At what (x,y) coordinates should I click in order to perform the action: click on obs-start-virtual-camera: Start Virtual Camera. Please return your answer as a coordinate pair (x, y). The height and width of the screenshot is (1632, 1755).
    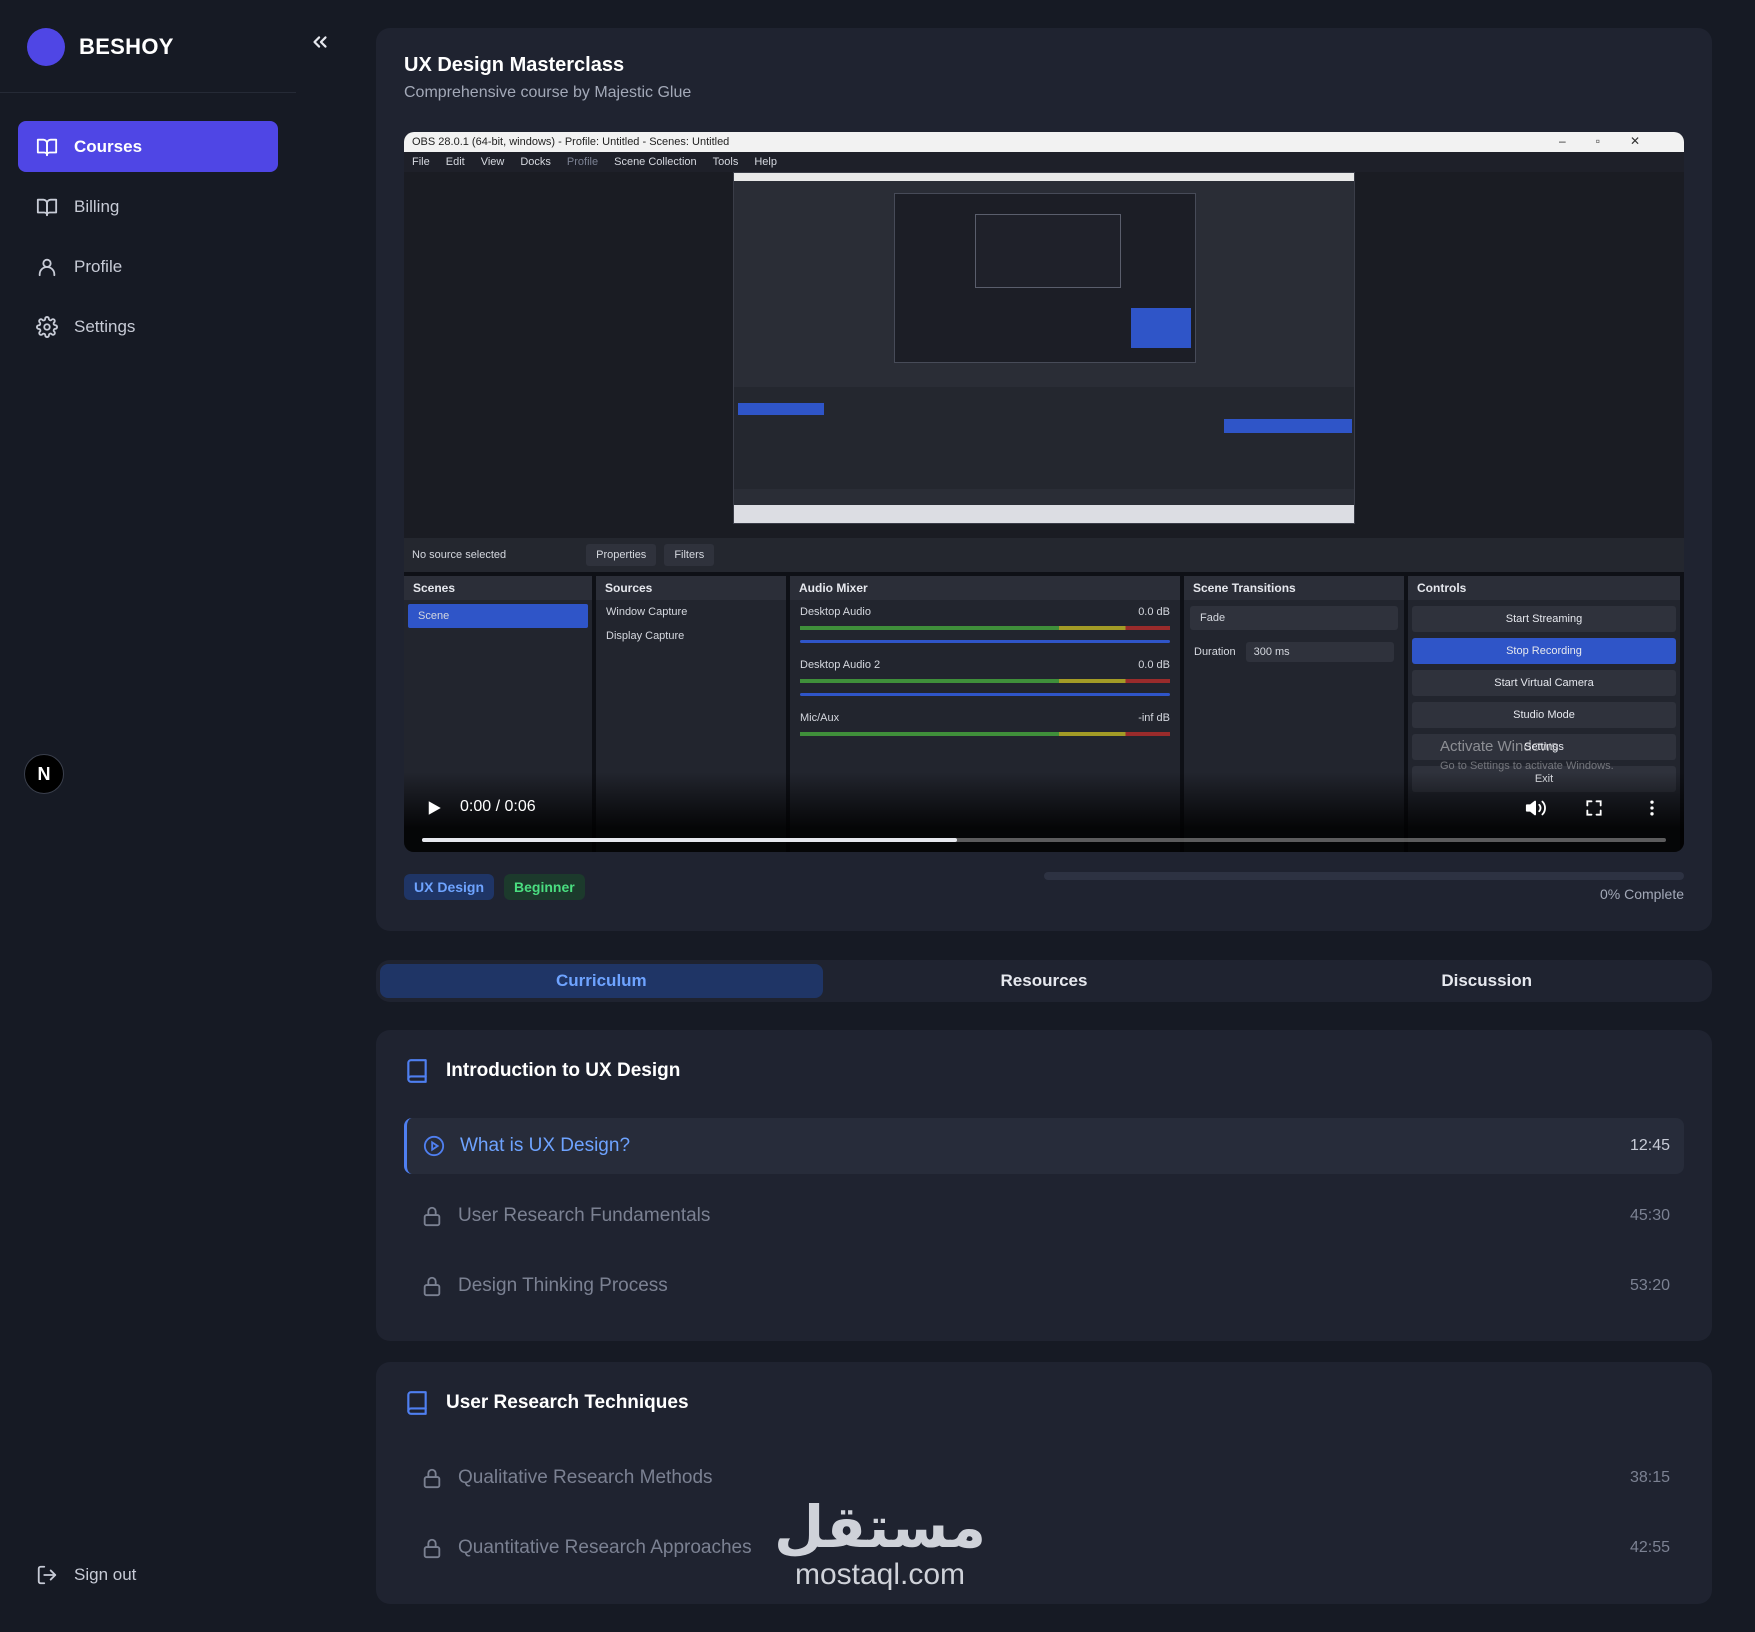
    Looking at the image, I should click on (1544, 683).